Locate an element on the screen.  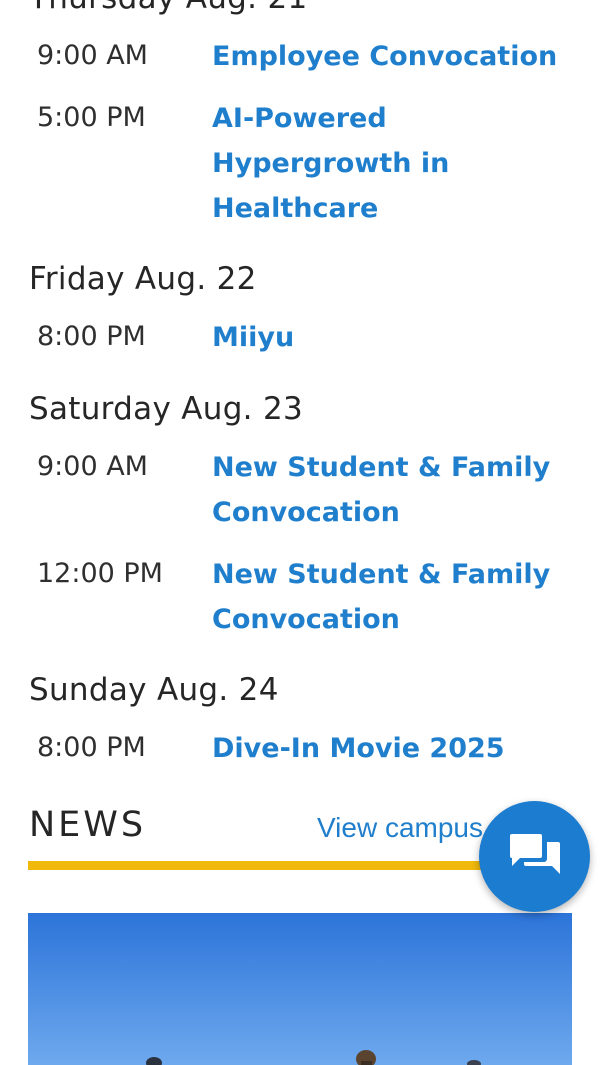
news-heading: NEWS is located at coordinates (88, 825).